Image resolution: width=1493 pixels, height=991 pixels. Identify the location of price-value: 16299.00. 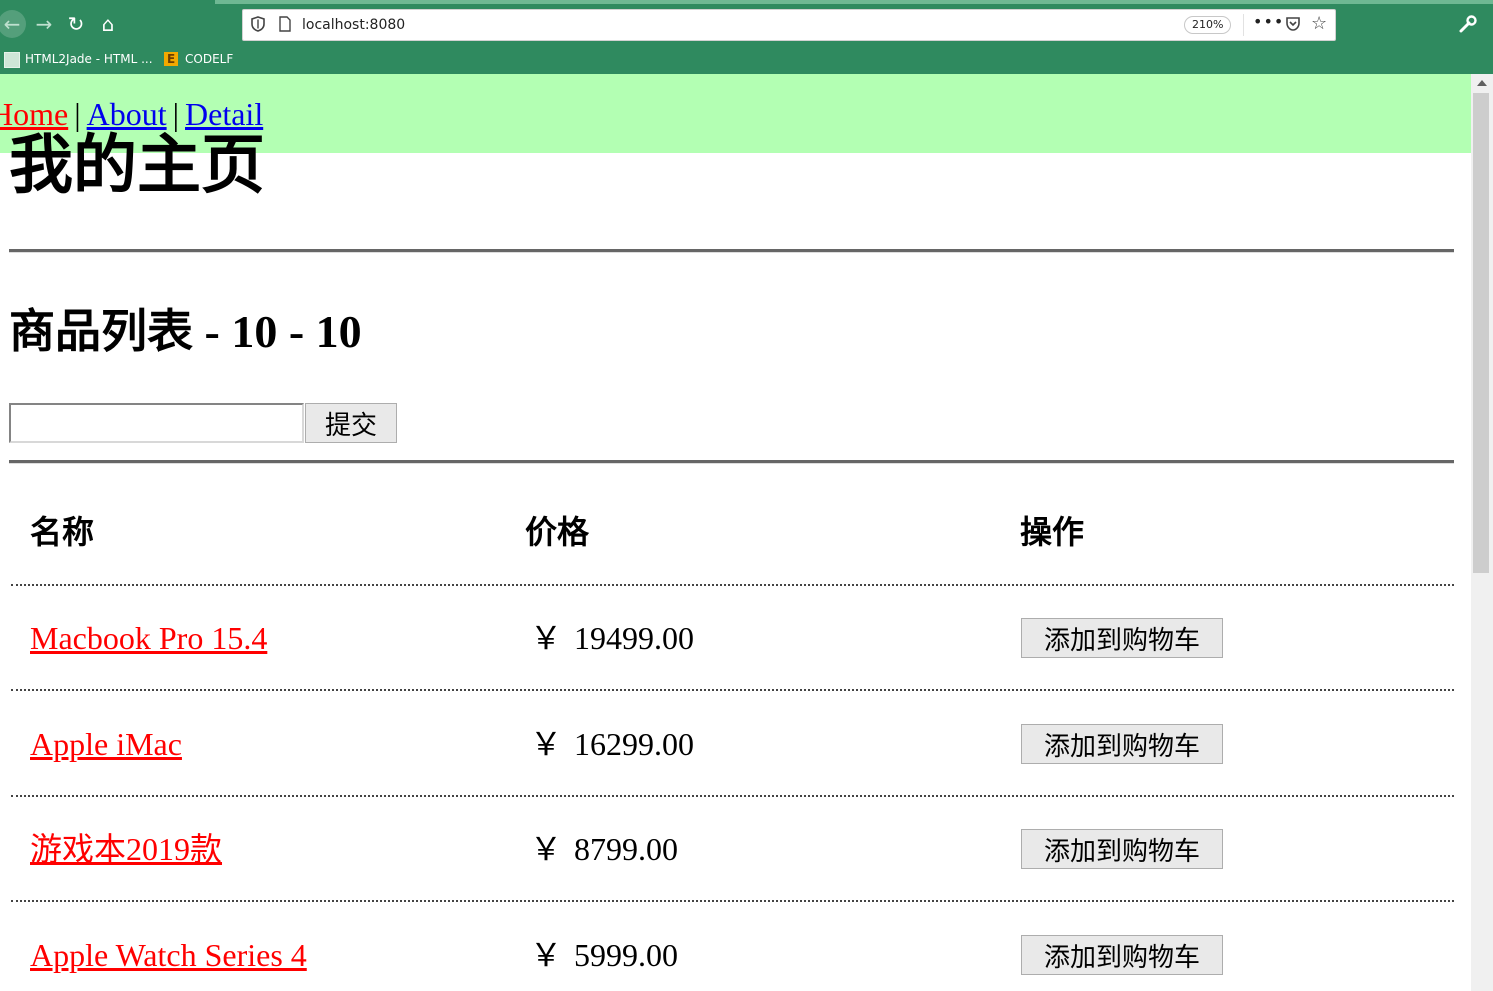
(634, 744).